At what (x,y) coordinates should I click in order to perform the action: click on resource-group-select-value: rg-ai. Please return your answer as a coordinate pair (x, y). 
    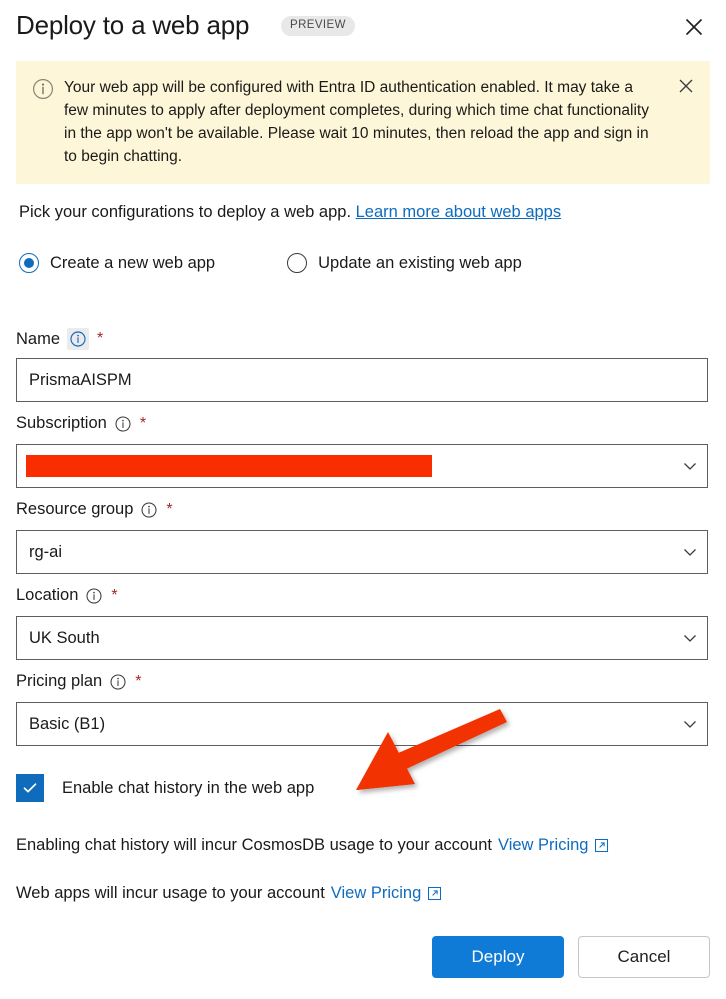
    Looking at the image, I should click on (46, 551).